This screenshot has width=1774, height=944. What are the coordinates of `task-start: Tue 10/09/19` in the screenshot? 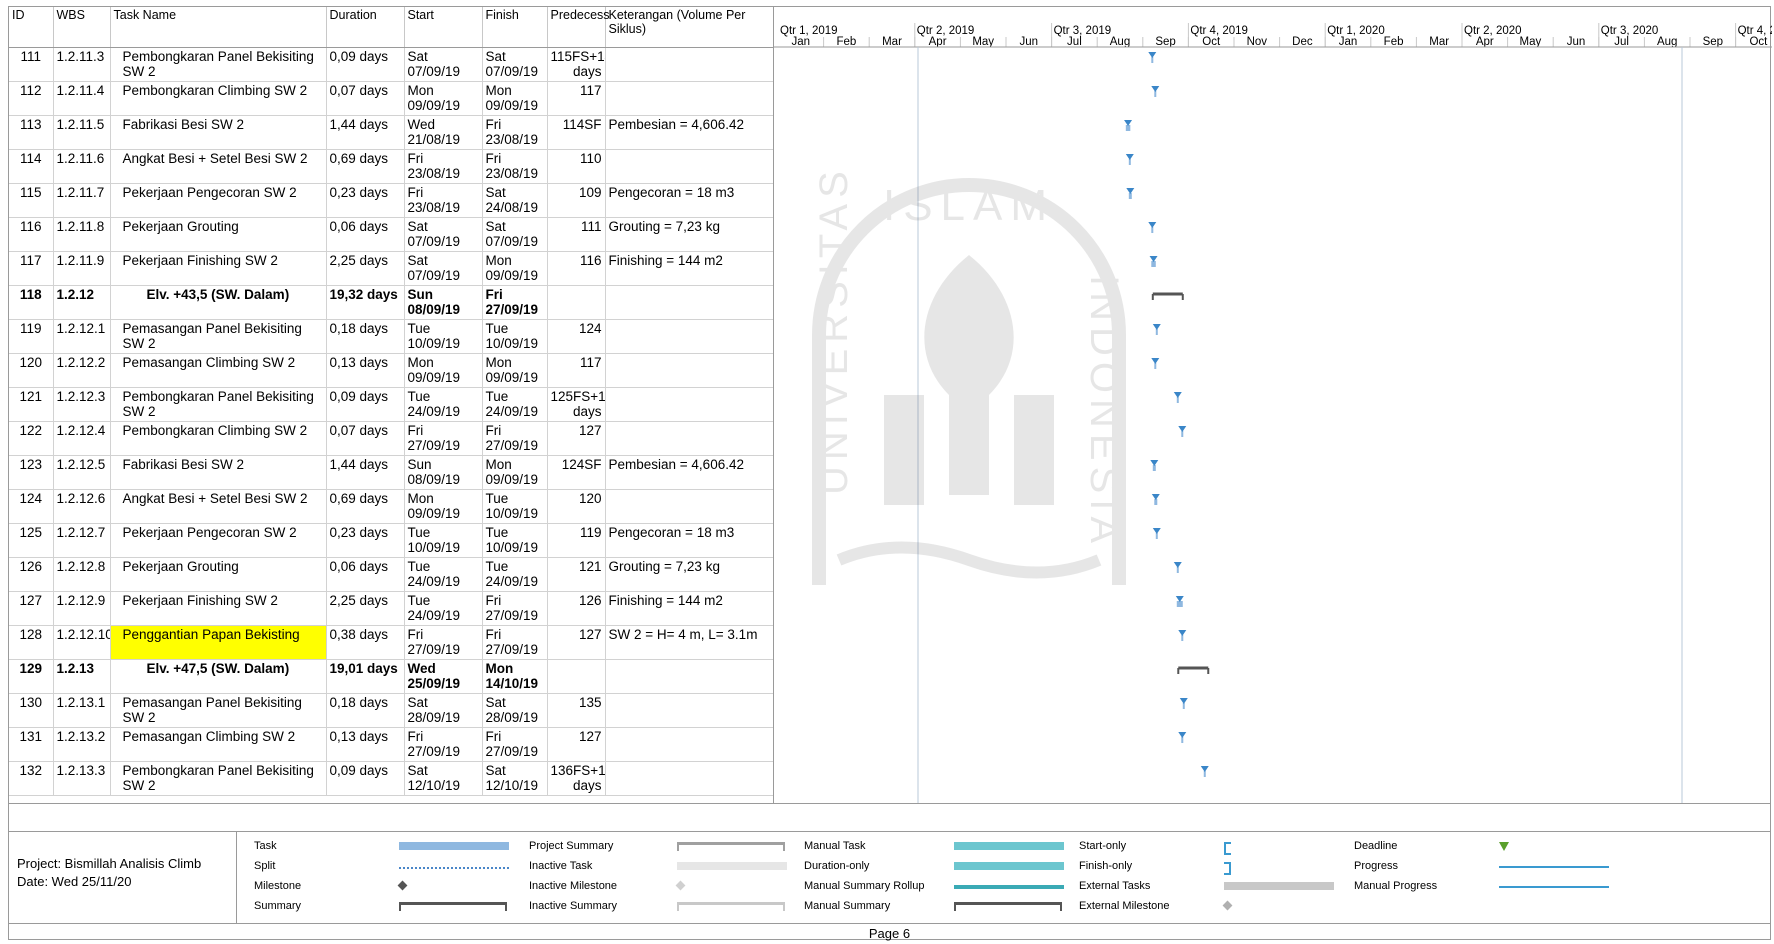 It's located at (443, 336).